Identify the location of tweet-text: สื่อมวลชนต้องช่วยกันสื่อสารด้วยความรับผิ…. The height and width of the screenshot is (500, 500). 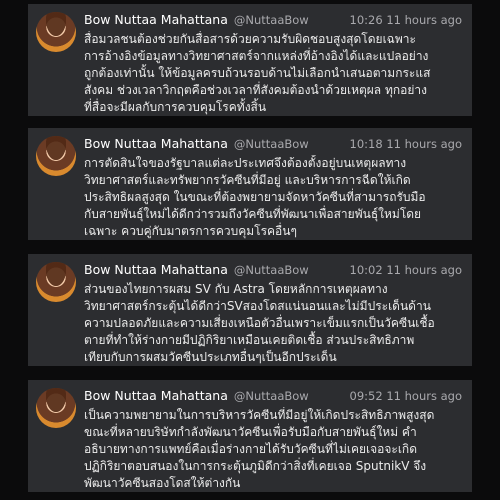
(257, 73).